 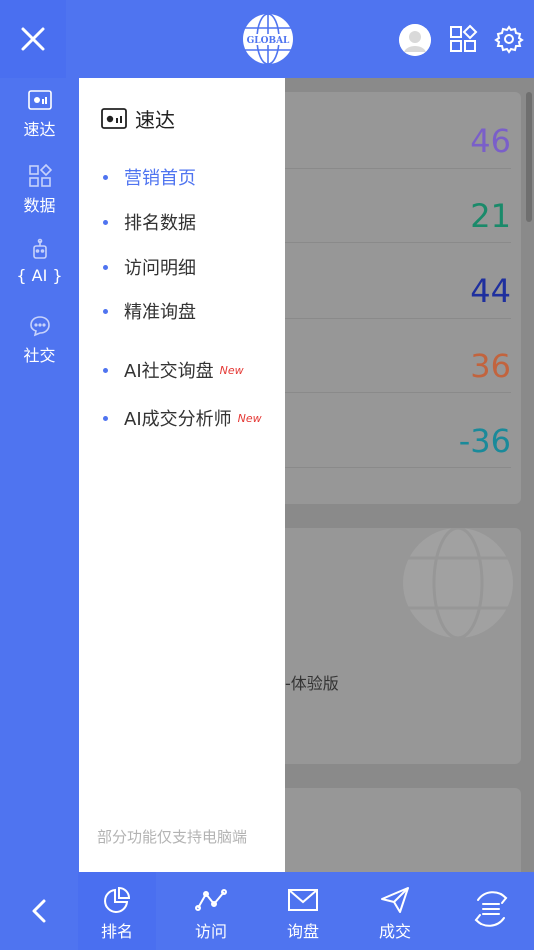 What do you see at coordinates (458, 583) in the screenshot?
I see `globe-watermark-icon` at bounding box center [458, 583].